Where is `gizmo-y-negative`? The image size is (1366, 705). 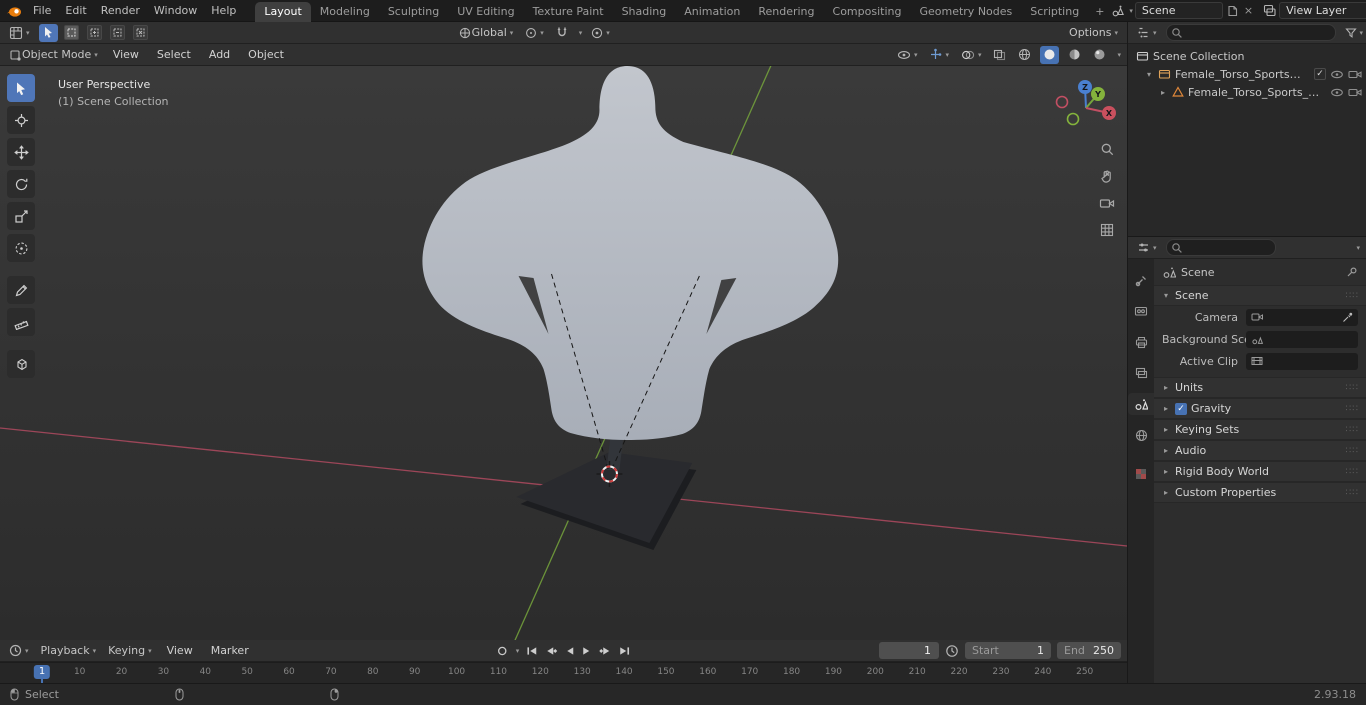
gizmo-y-negative is located at coordinates (1073, 119).